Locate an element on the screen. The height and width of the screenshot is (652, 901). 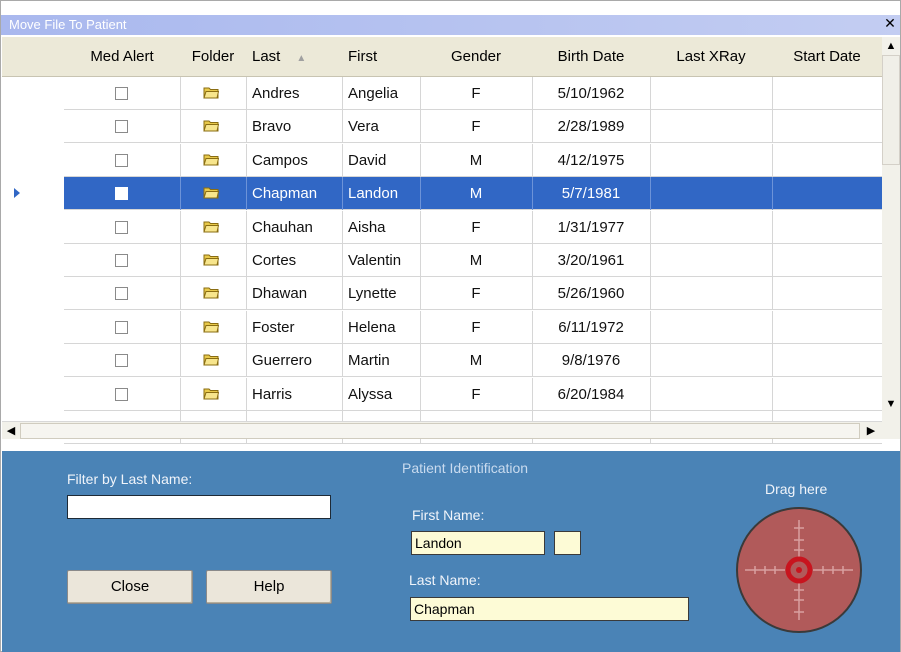
help-button: Help is located at coordinates (269, 587).